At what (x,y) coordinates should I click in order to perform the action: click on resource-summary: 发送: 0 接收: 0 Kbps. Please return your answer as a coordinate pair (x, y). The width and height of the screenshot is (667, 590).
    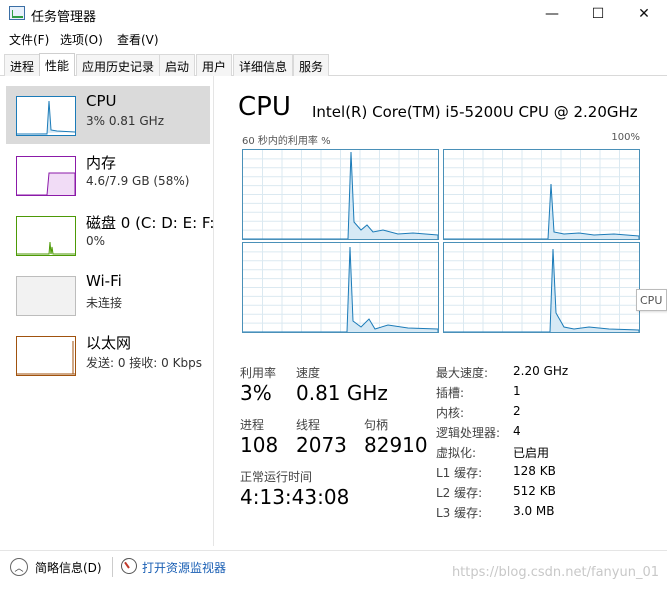
    Looking at the image, I should click on (144, 363).